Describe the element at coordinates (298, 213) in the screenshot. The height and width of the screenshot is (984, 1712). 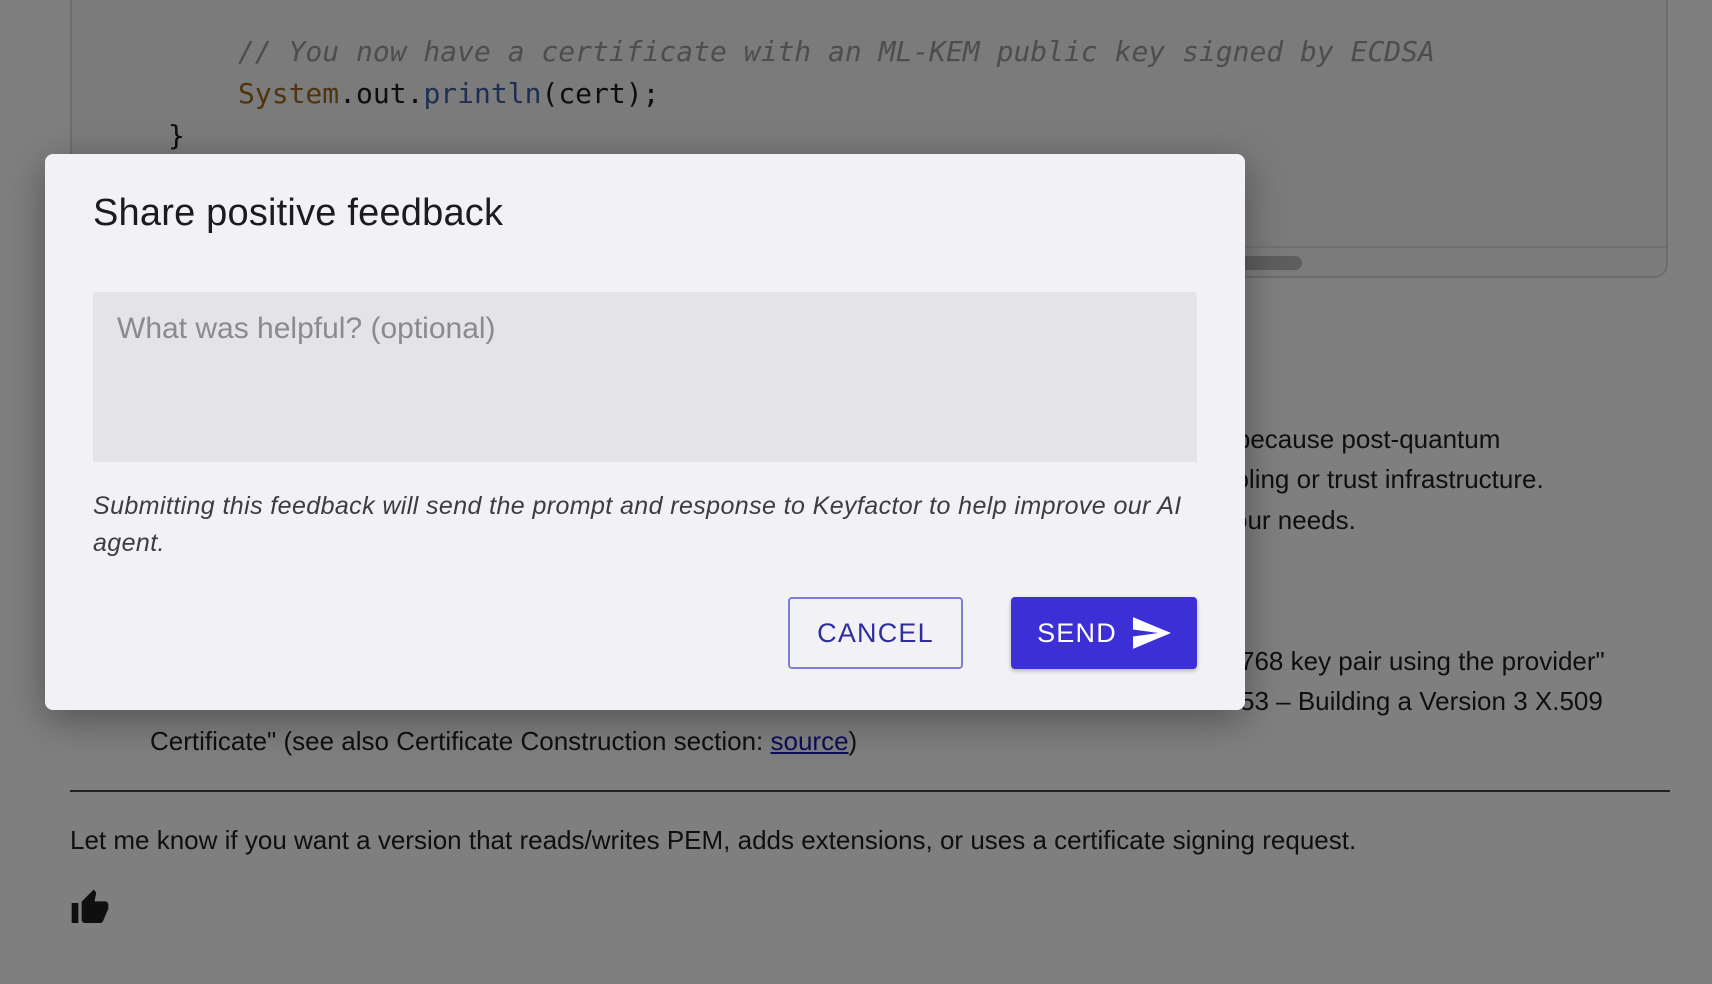
I see `dialog-title: Share positive feedback` at that location.